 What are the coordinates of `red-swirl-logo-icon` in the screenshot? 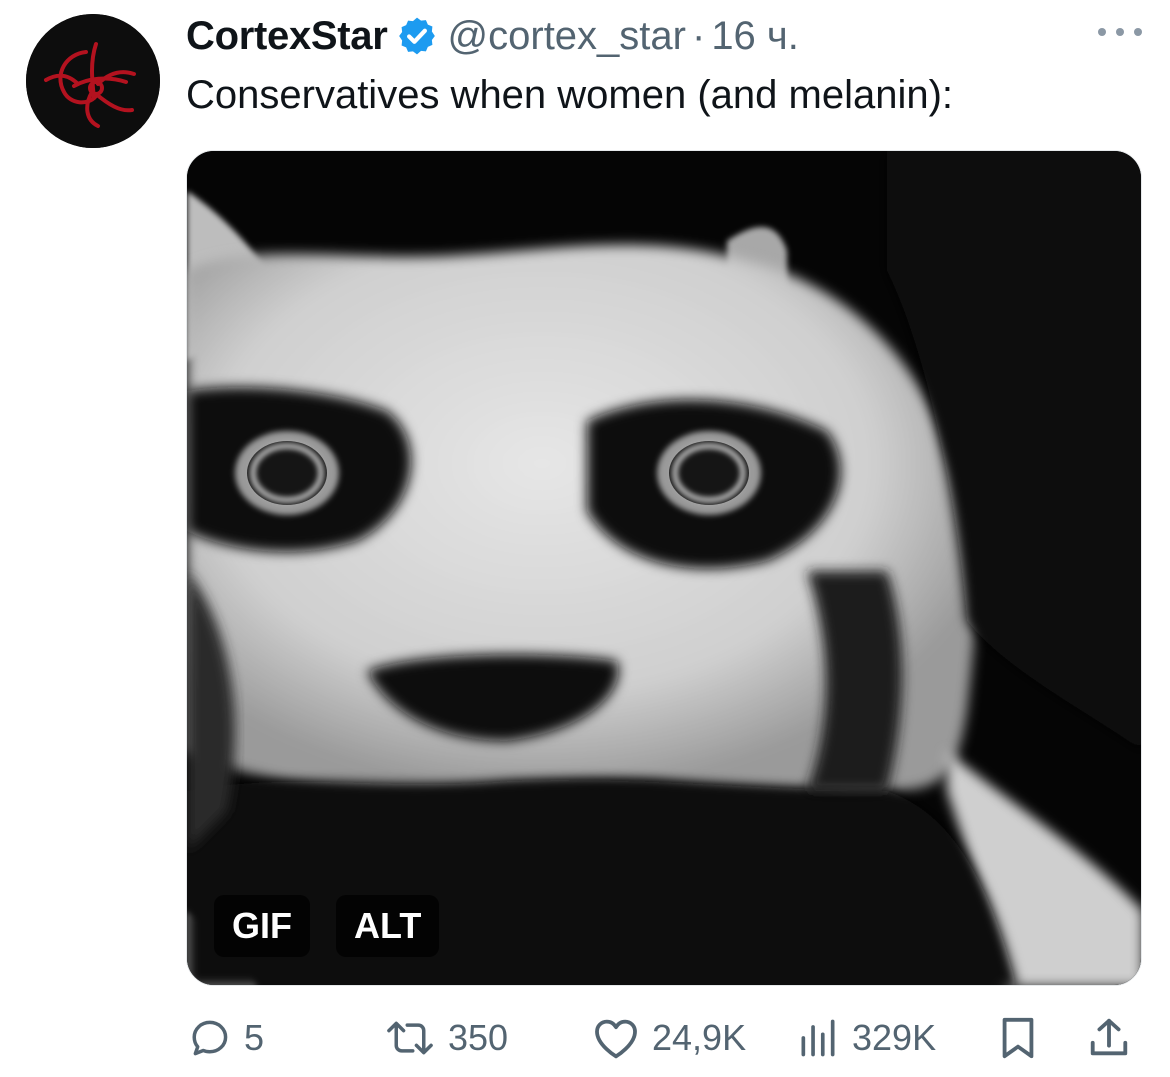 It's located at (93, 81).